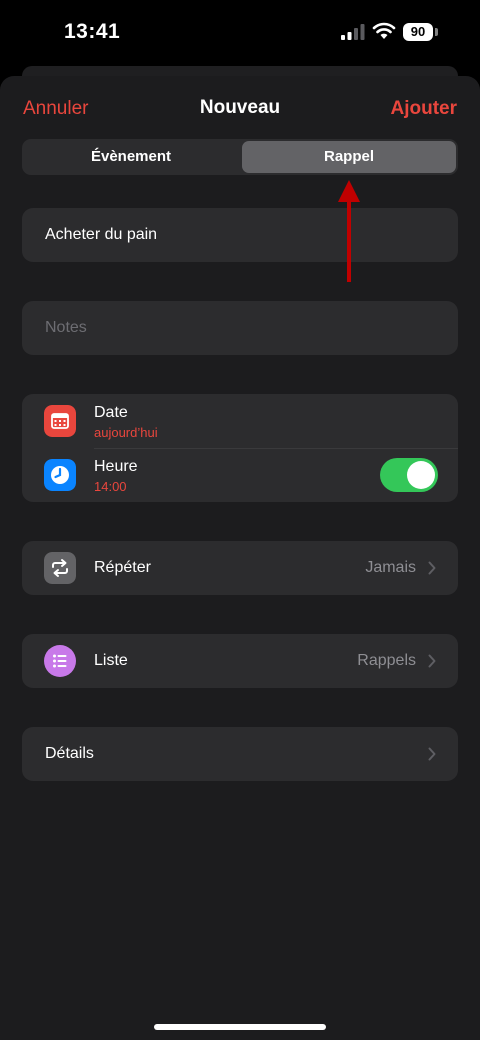 The height and width of the screenshot is (1040, 480). Describe the element at coordinates (421, 475) in the screenshot. I see `toggle-knob` at that location.